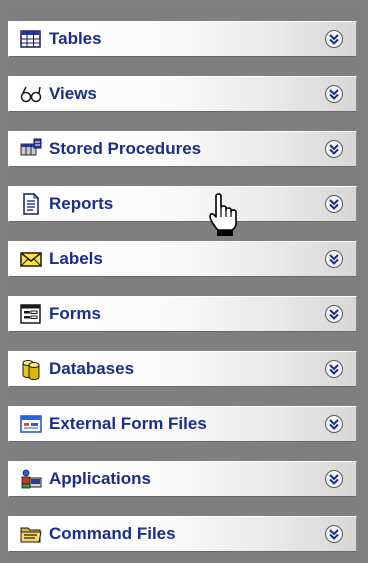 This screenshot has height=563, width=368. Describe the element at coordinates (182, 369) in the screenshot. I see `section-databases: Databases` at that location.